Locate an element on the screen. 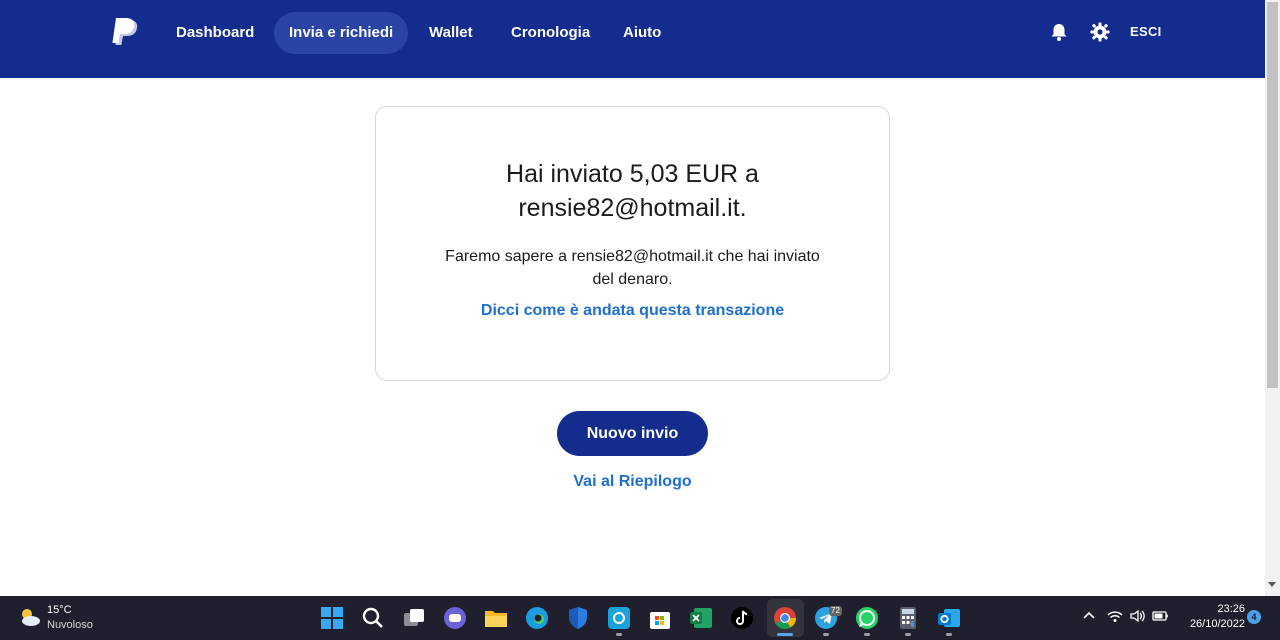 The width and height of the screenshot is (1280, 640). app-icon is located at coordinates (619, 618).